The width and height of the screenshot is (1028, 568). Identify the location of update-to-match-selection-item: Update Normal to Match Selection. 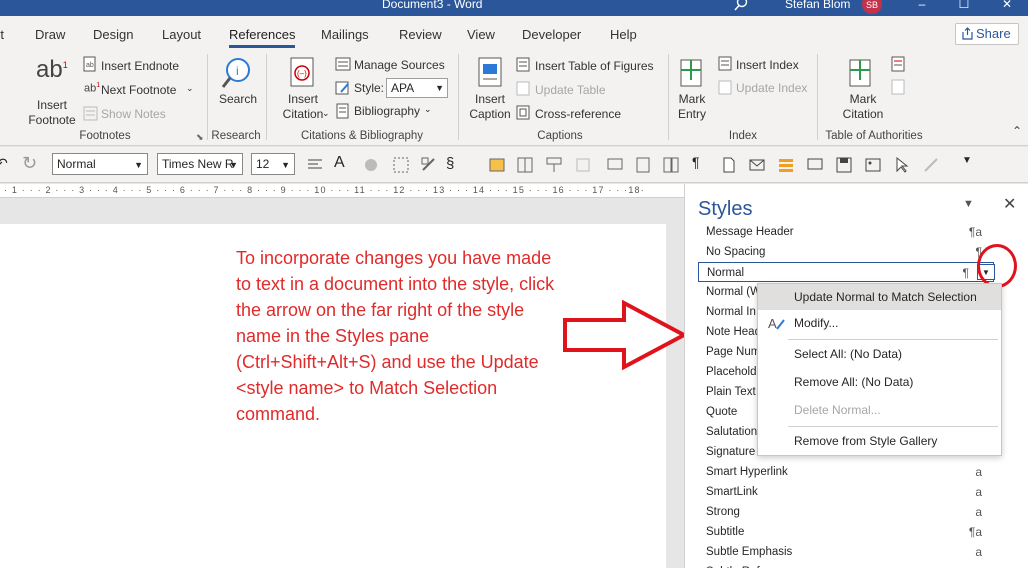
(879, 297).